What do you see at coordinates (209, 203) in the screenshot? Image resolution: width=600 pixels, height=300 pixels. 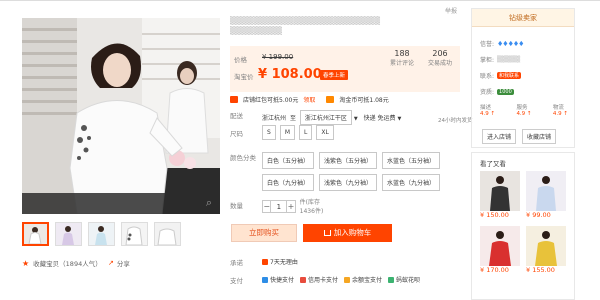 I see `zoom-icon: ⌕` at bounding box center [209, 203].